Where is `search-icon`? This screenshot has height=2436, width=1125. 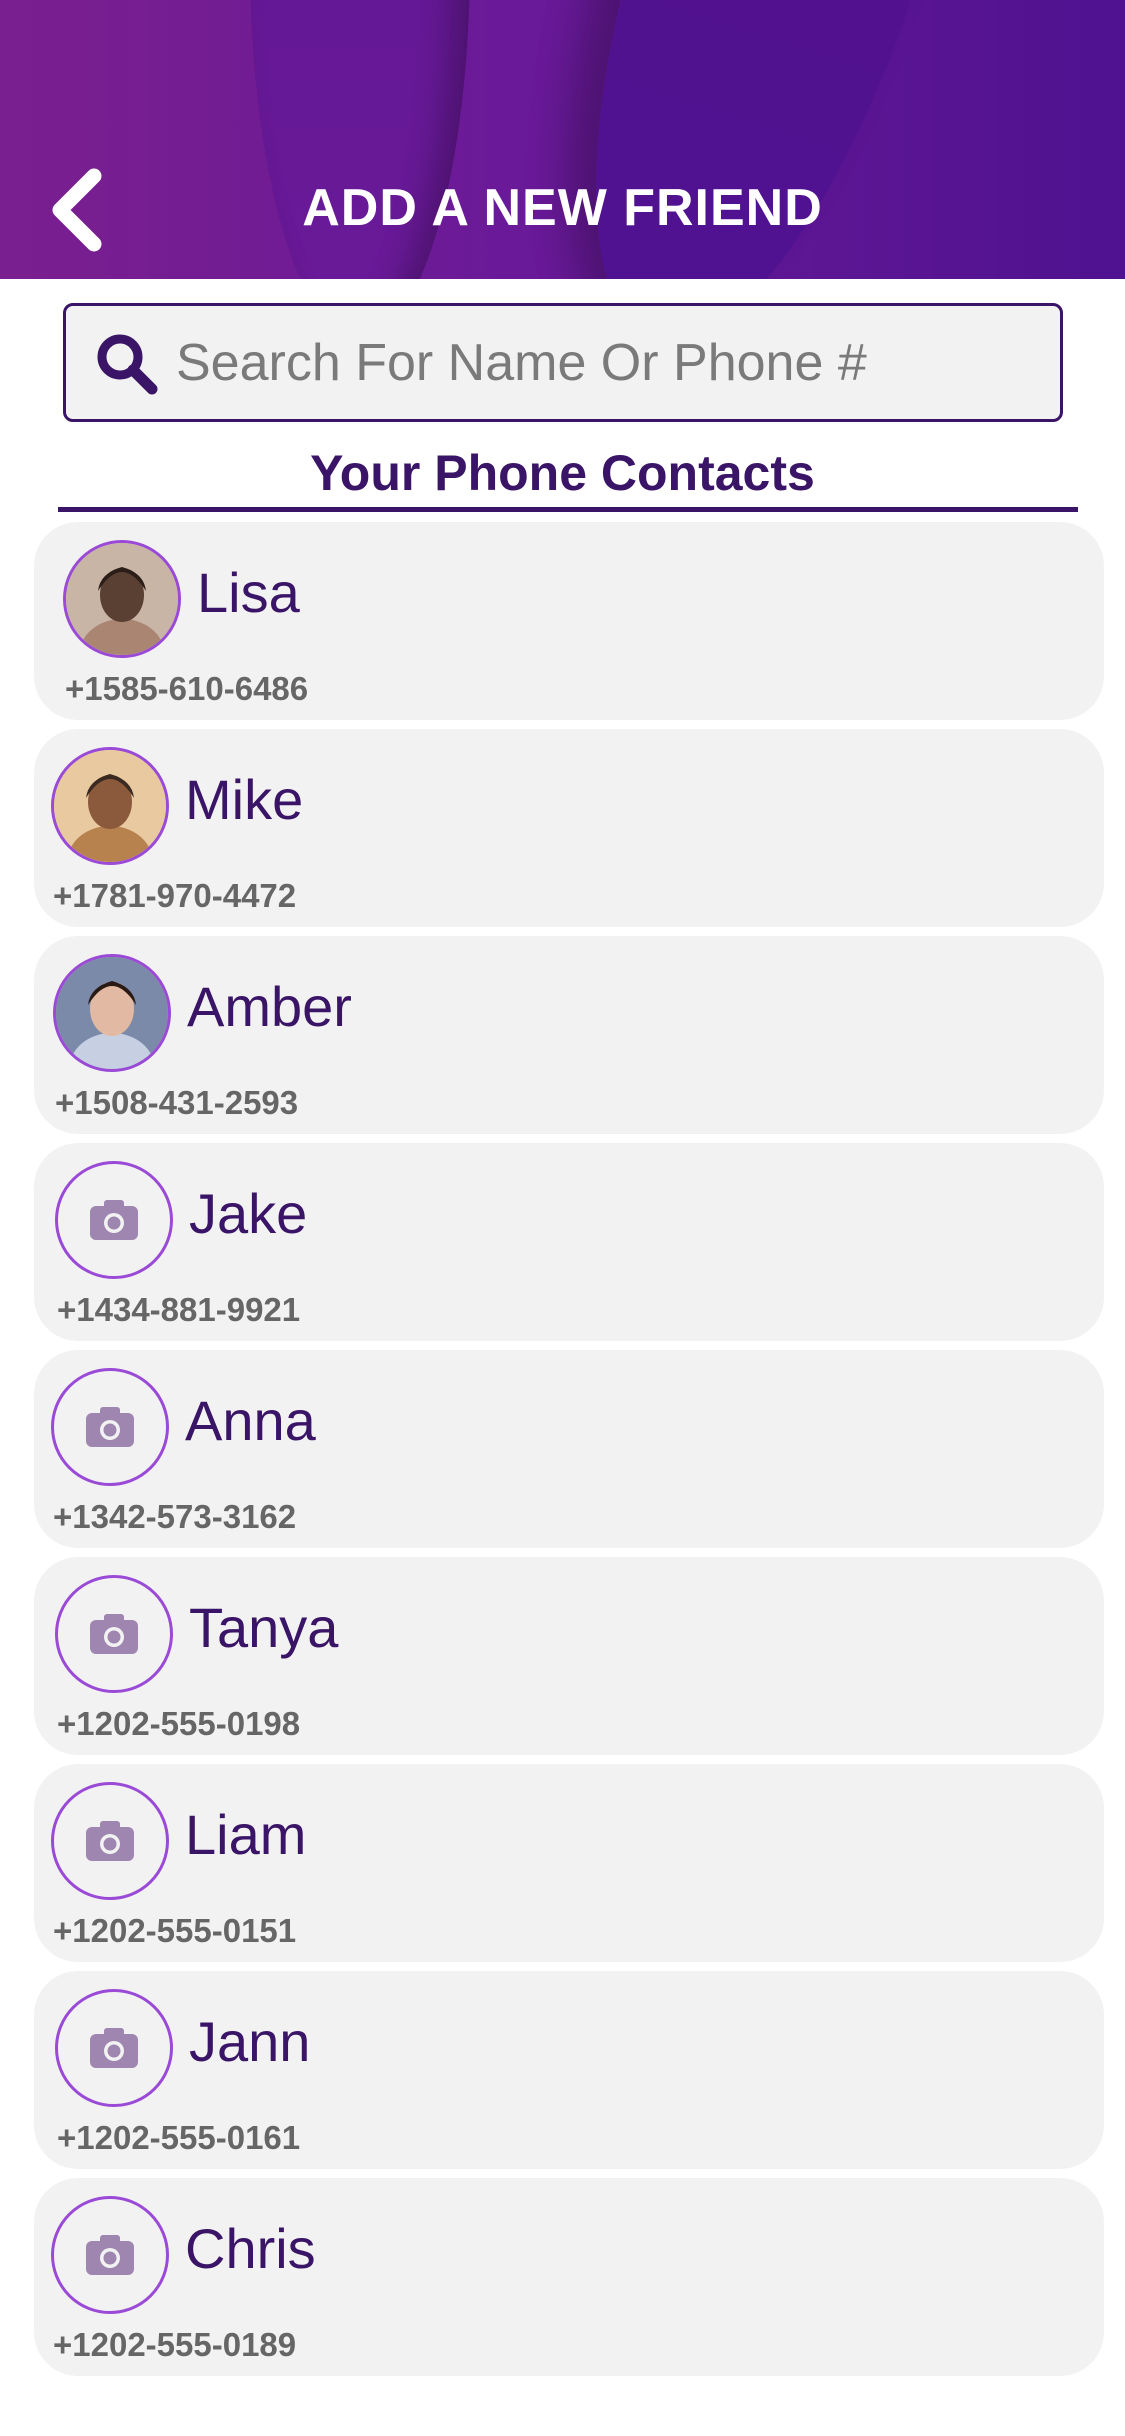
search-icon is located at coordinates (127, 364).